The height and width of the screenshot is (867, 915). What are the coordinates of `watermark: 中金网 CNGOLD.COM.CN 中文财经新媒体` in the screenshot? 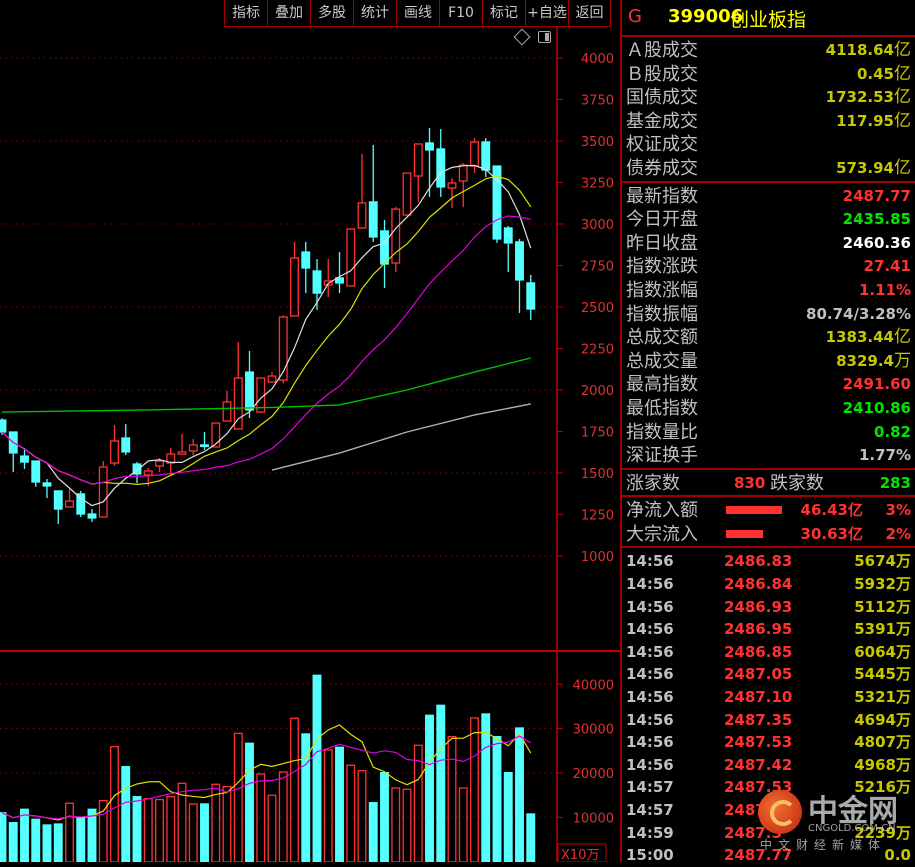 It's located at (833, 826).